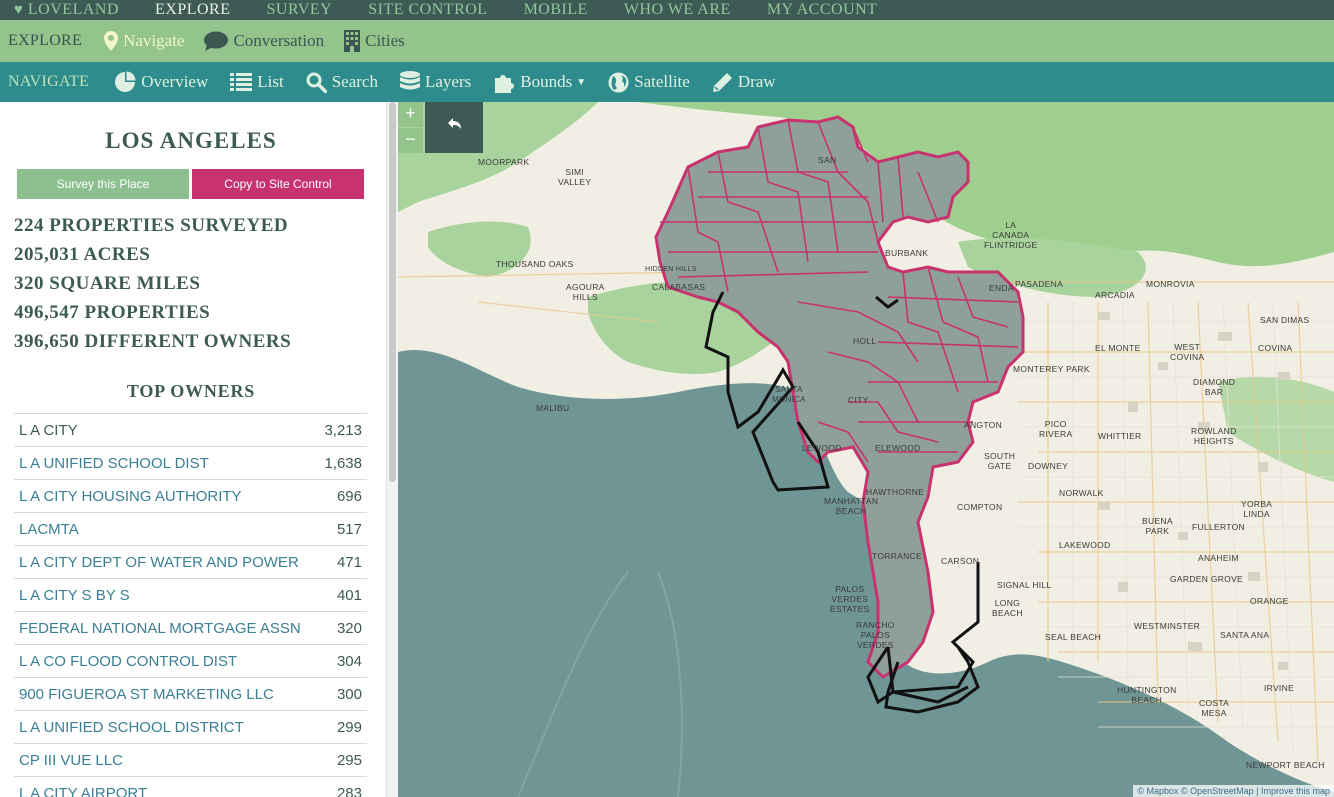  Describe the element at coordinates (435, 82) in the screenshot. I see `tool-layers: Layers` at that location.